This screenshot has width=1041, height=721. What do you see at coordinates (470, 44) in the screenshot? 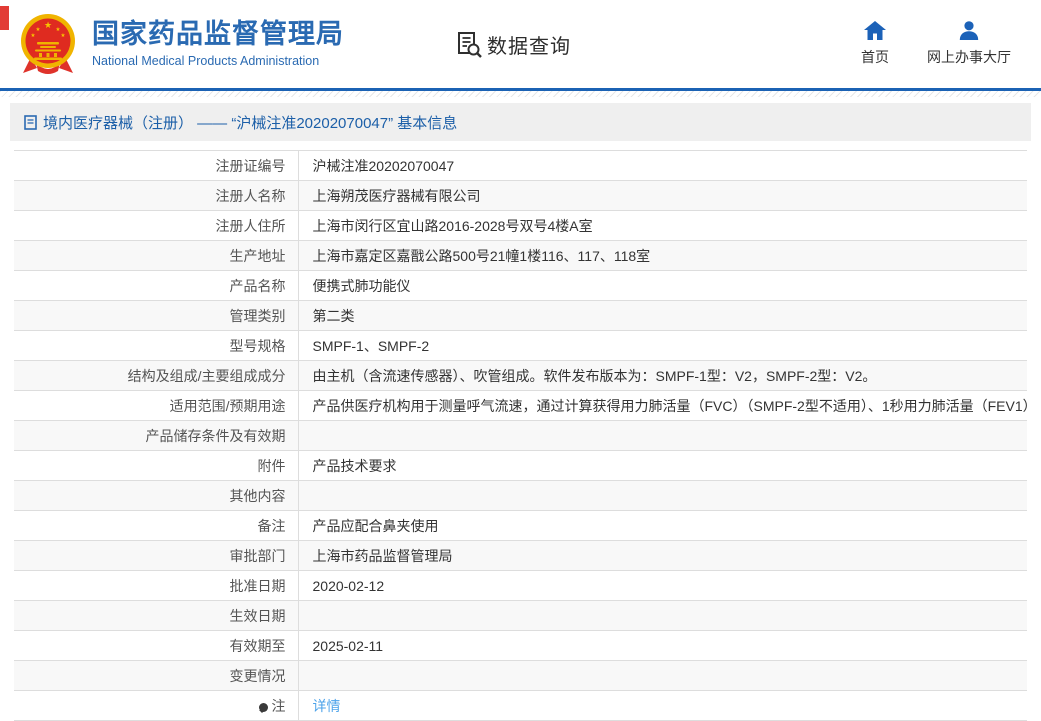
I see `document-search-icon` at bounding box center [470, 44].